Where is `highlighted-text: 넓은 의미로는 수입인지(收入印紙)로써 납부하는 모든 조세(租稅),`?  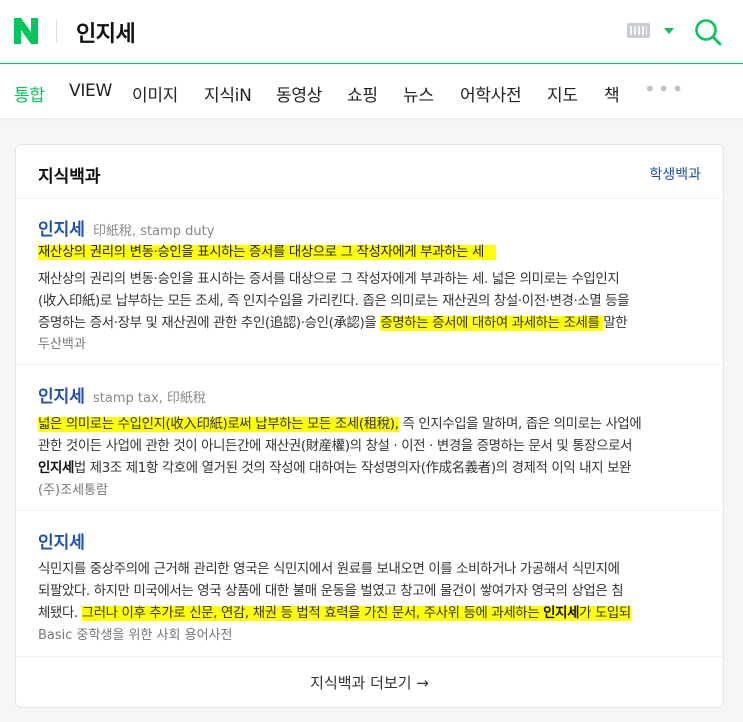
highlighted-text: 넓은 의미로는 수입인지(收入印紙)로써 납부하는 모든 조세(租稅), is located at coordinates (218, 424).